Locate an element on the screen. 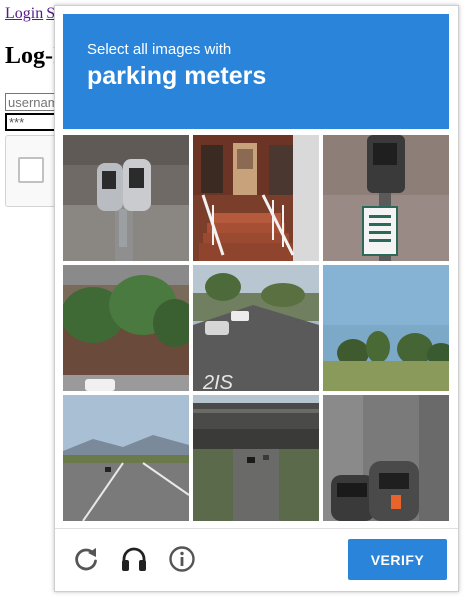 This screenshot has width=469, height=600. image-tile-5: 2IS is located at coordinates (256, 328).